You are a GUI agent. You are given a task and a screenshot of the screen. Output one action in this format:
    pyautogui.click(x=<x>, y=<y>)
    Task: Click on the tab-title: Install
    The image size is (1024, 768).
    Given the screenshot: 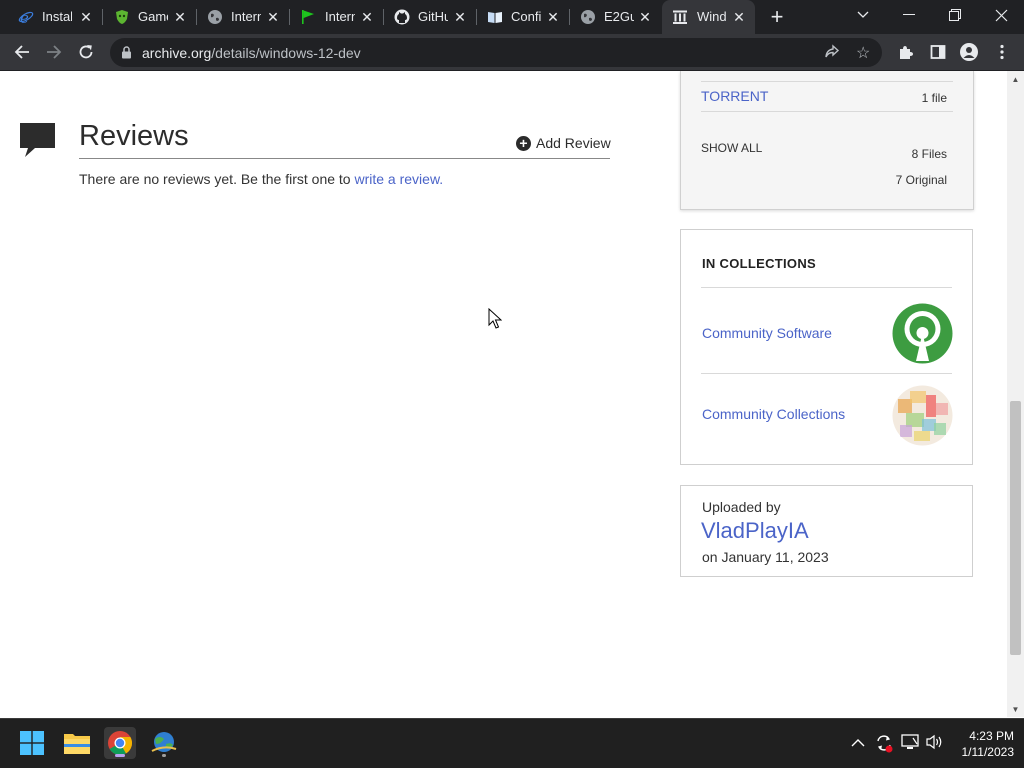 What is the action you would take?
    pyautogui.click(x=57, y=16)
    